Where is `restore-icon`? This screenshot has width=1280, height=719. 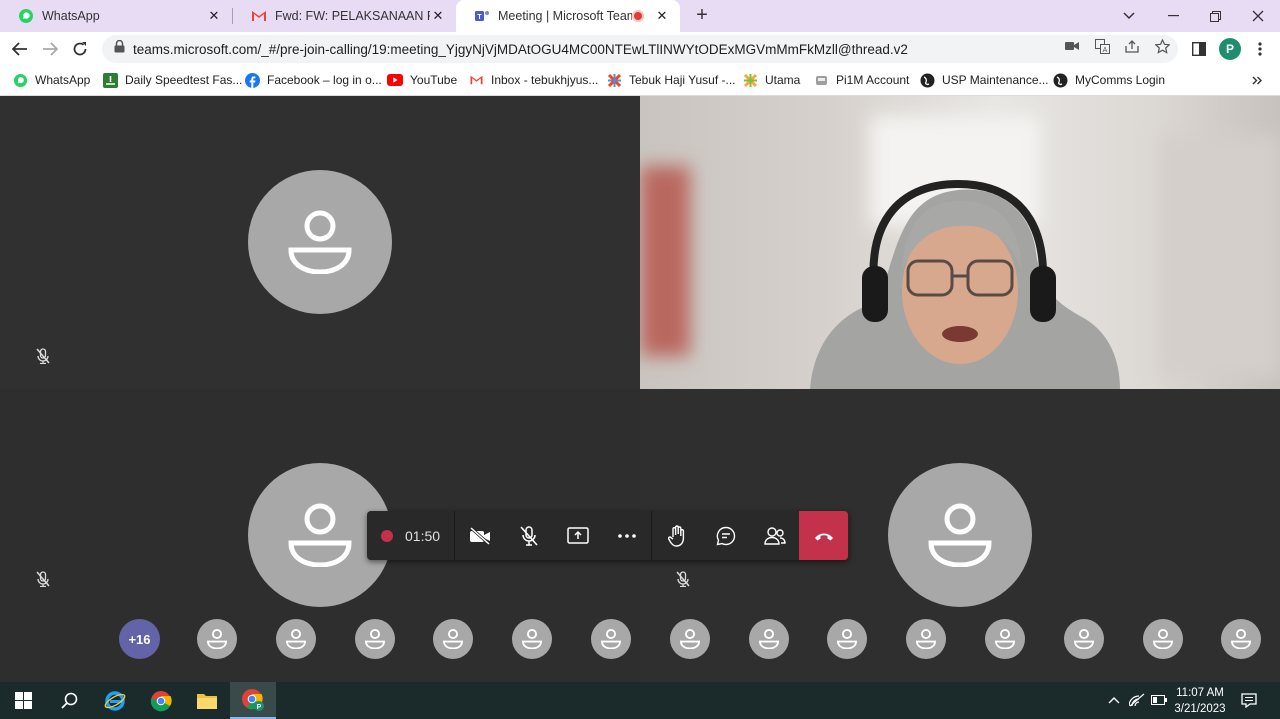 restore-icon is located at coordinates (1215, 16).